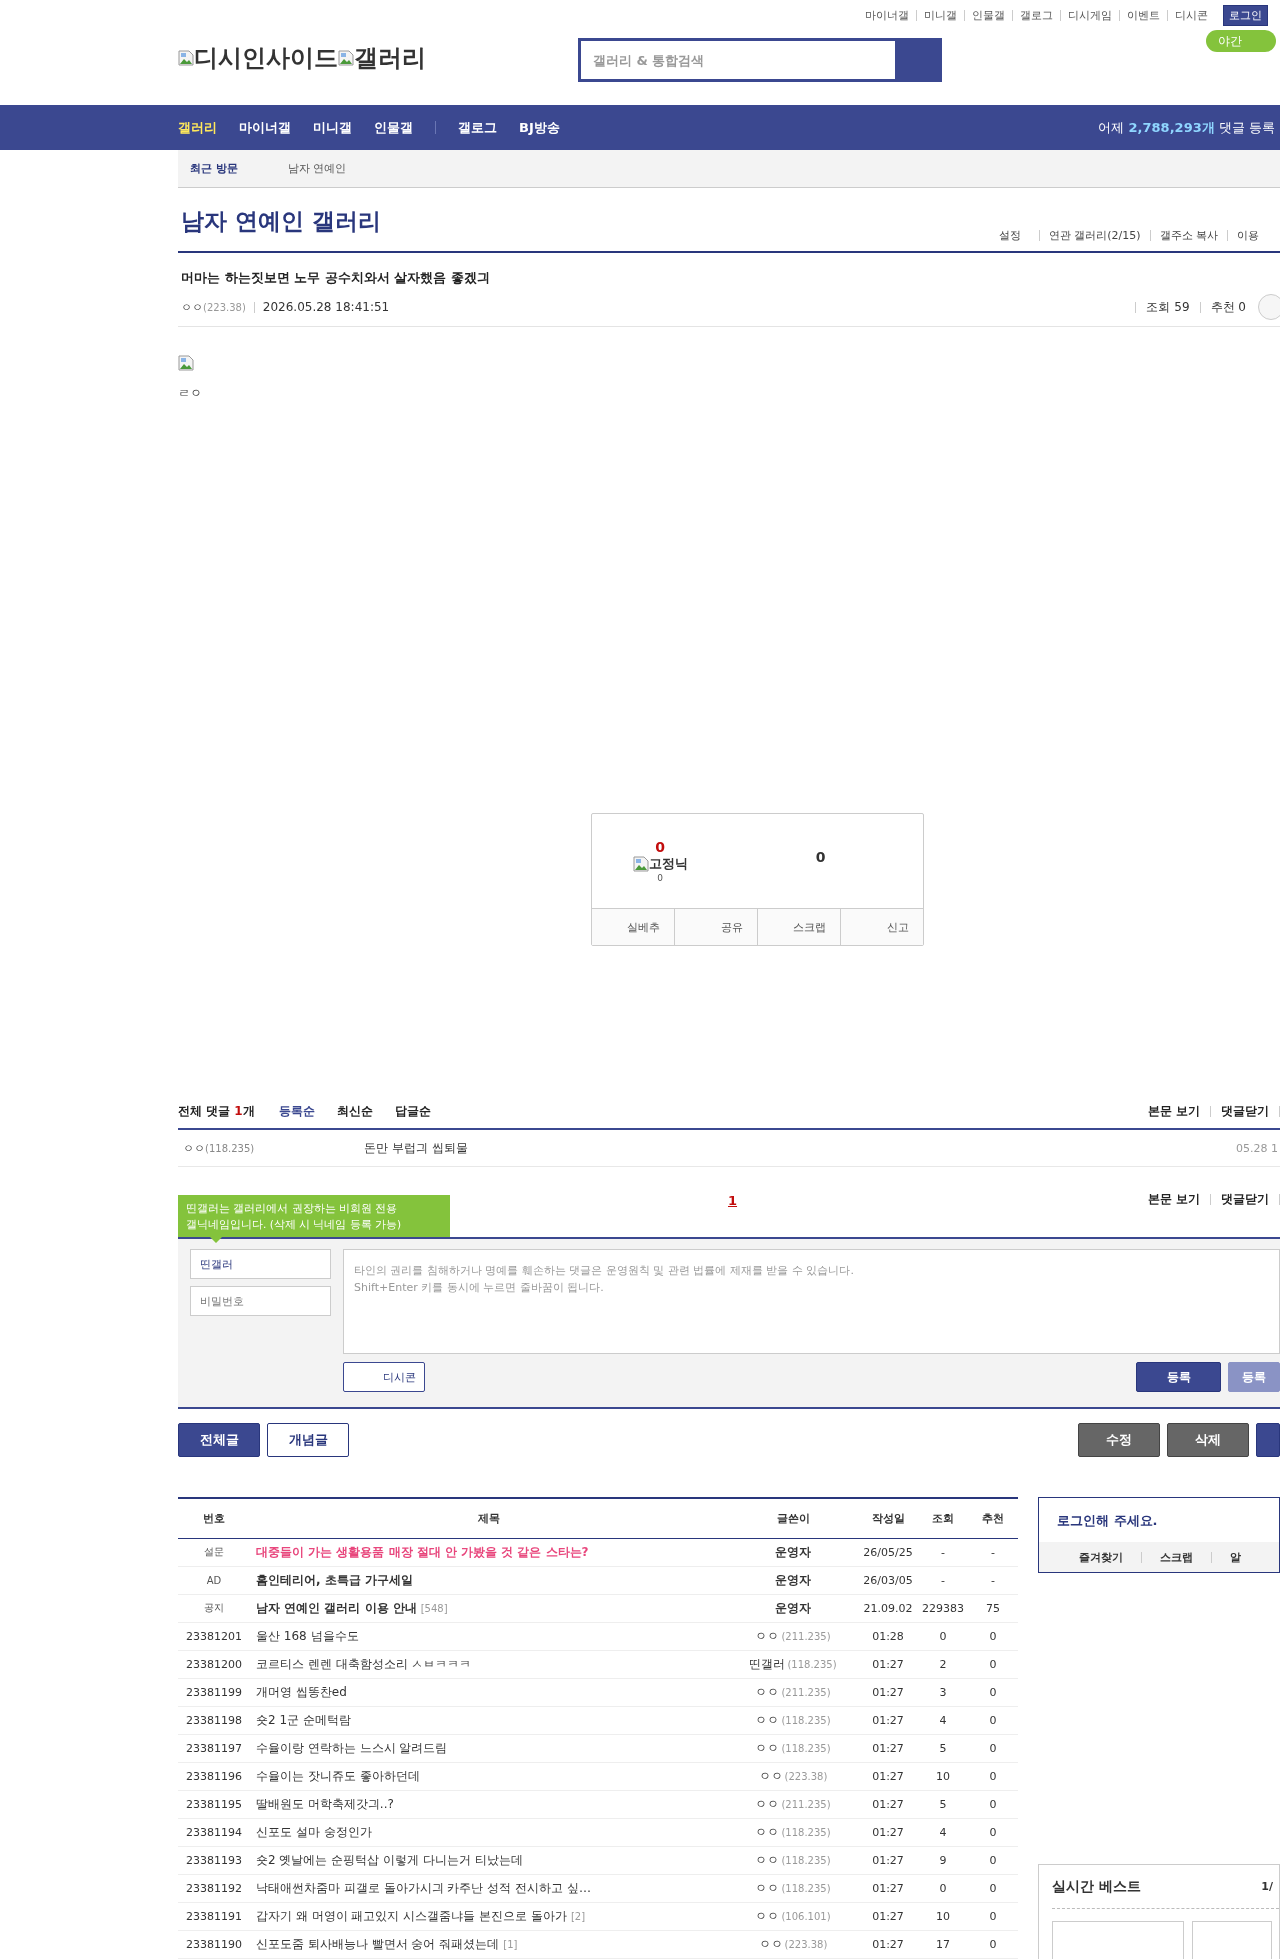  Describe the element at coordinates (1235, 1557) in the screenshot. I see `panel-link: 알` at that location.